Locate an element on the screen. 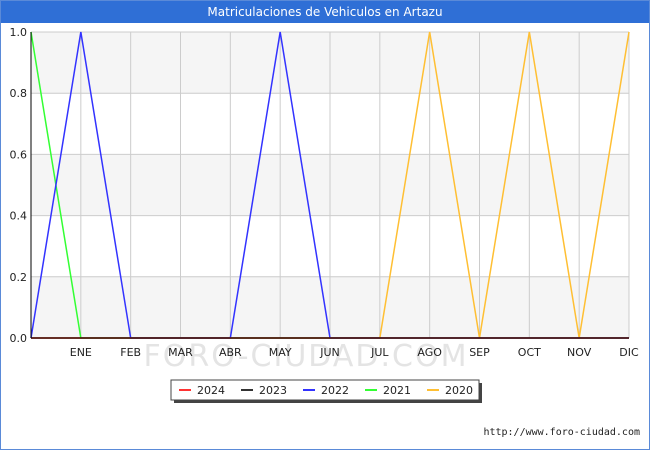  y-tick-label: 0.6 is located at coordinates (19, 154).